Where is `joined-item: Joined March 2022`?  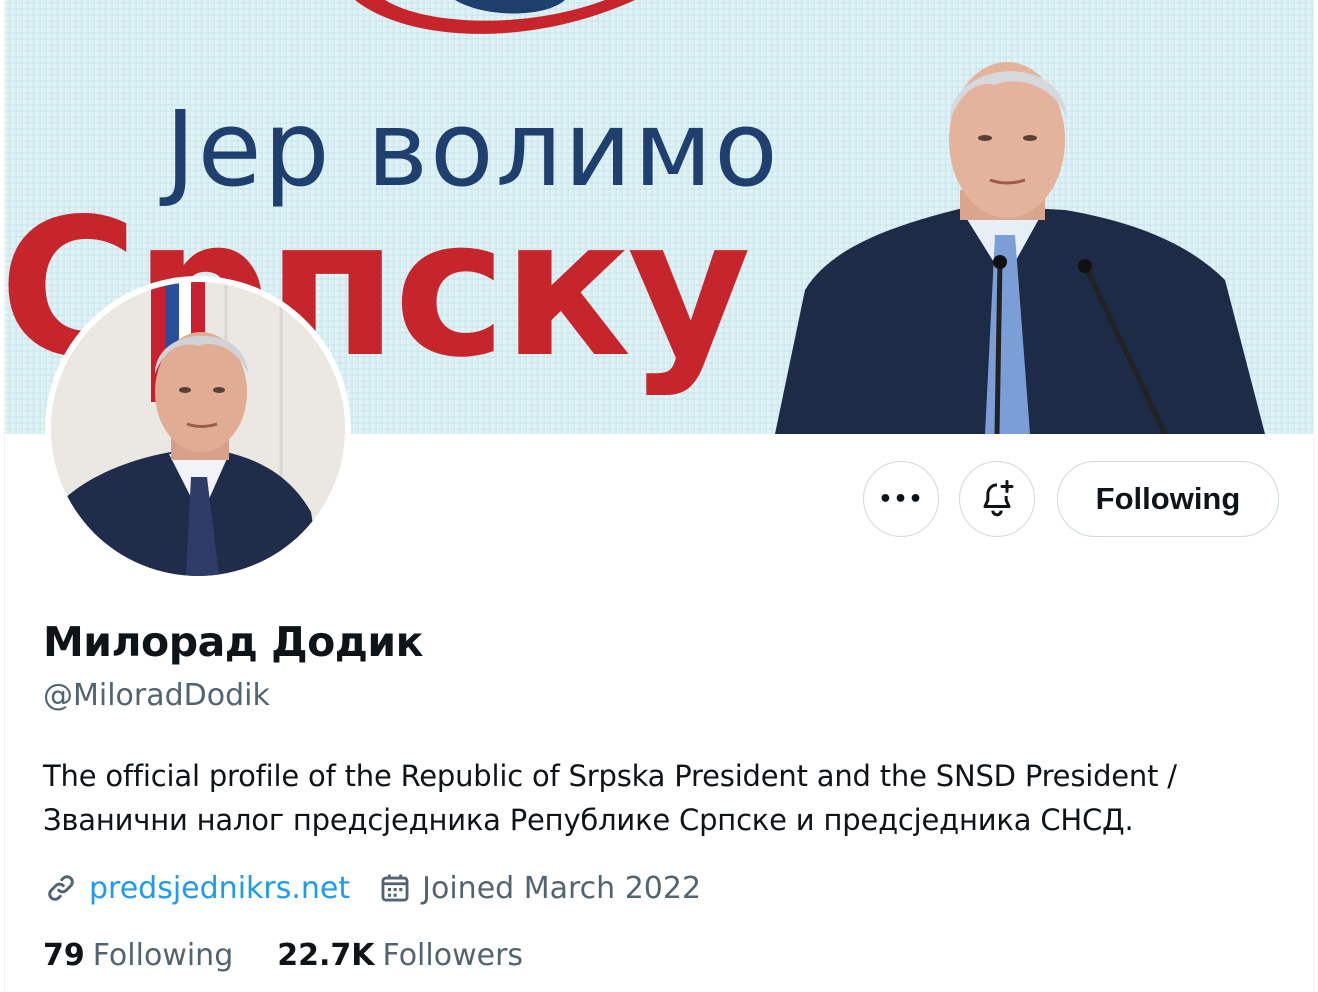 joined-item: Joined March 2022 is located at coordinates (539, 888).